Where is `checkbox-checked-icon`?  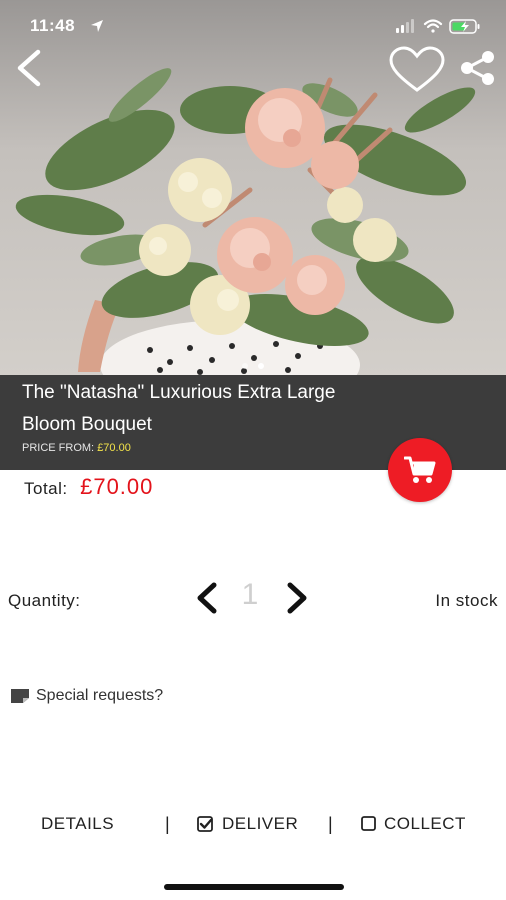 checkbox-checked-icon is located at coordinates (205, 824).